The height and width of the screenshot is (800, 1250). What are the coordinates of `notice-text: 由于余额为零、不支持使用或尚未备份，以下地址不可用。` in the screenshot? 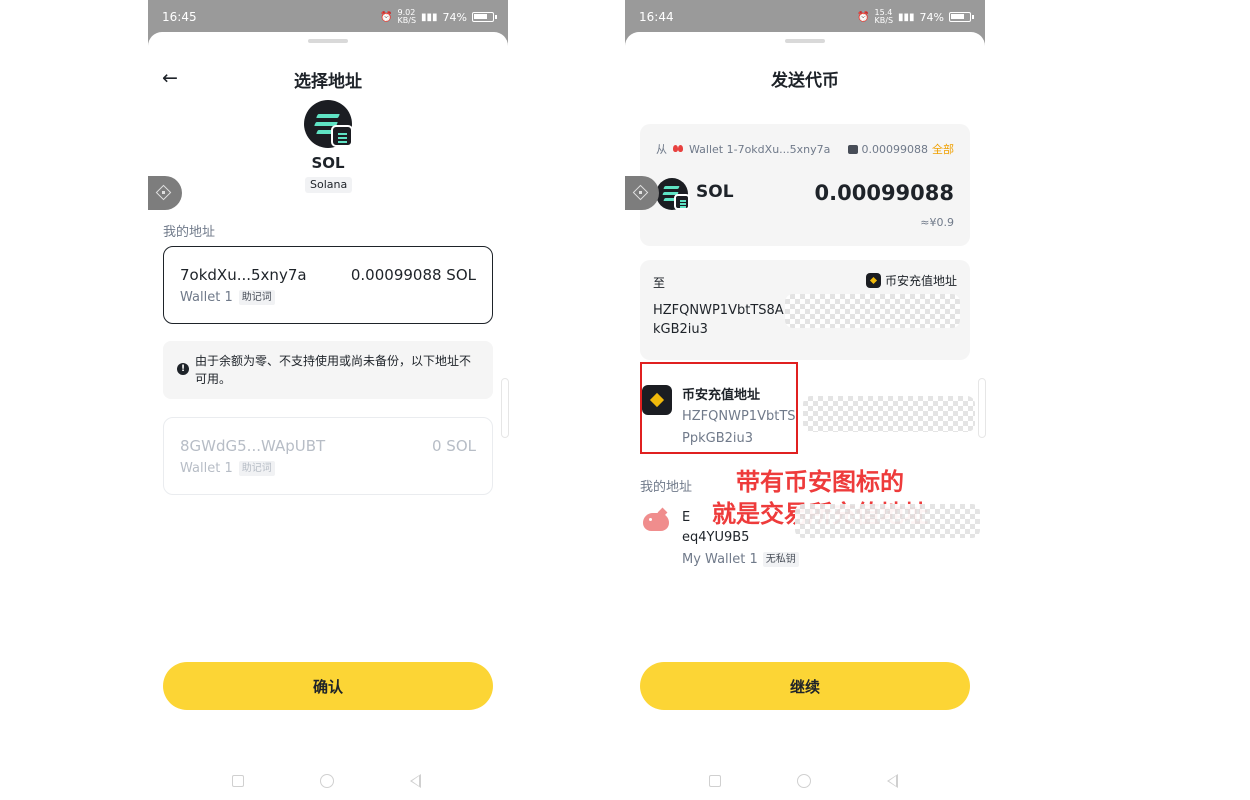 It's located at (333, 370).